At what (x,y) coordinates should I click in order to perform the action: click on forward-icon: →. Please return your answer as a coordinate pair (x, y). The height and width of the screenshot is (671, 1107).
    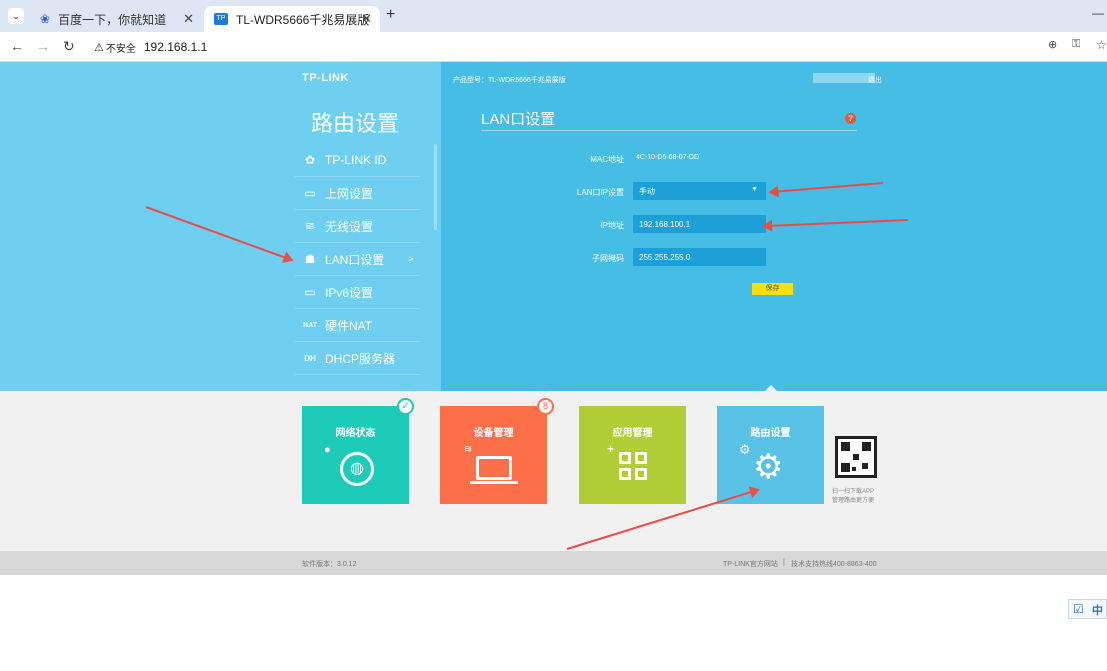
    Looking at the image, I should click on (43, 46).